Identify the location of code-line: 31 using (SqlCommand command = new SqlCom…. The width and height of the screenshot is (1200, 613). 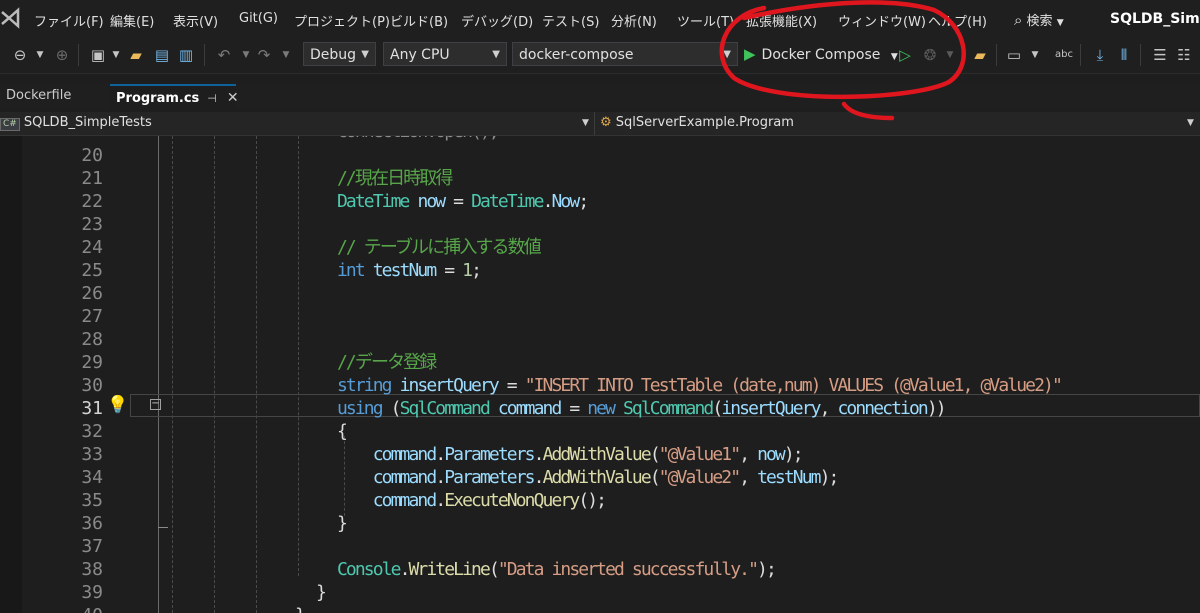
(600, 408).